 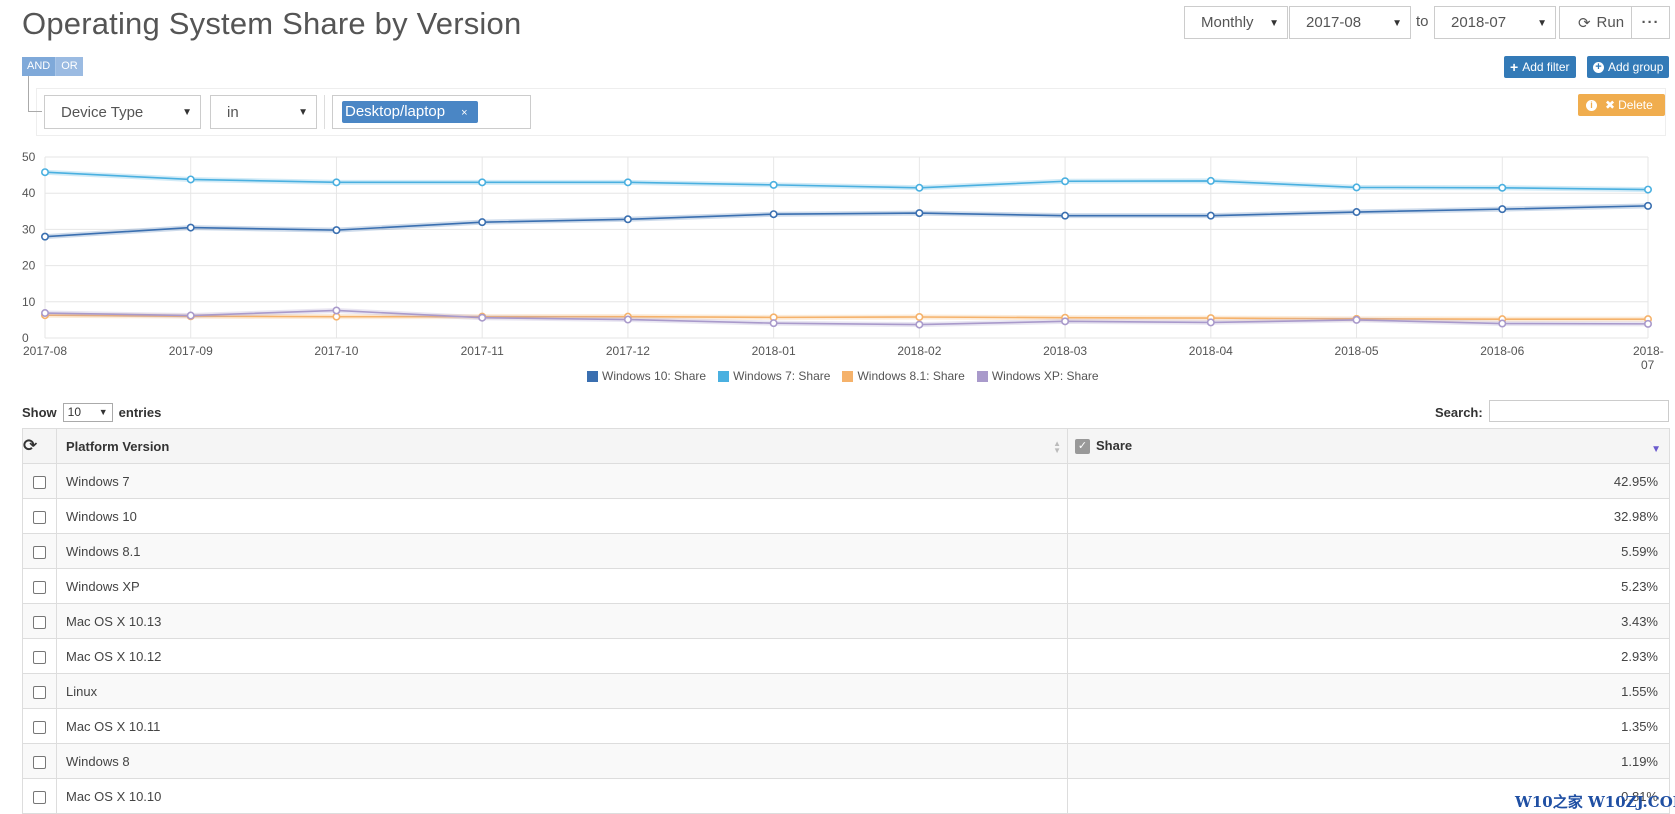 I want to click on add-filter-button: + Add filter, so click(x=1540, y=67).